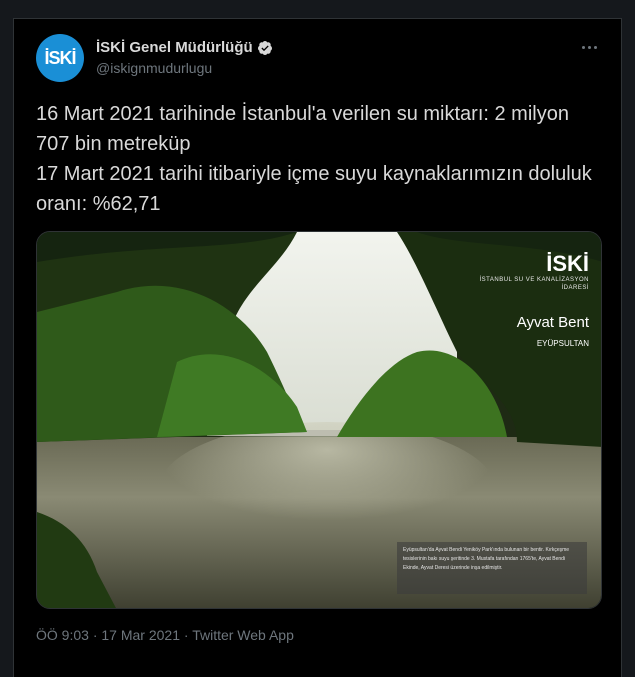 This screenshot has height=677, width=635. What do you see at coordinates (243, 635) in the screenshot?
I see `tweet-source: Twitter Web App` at bounding box center [243, 635].